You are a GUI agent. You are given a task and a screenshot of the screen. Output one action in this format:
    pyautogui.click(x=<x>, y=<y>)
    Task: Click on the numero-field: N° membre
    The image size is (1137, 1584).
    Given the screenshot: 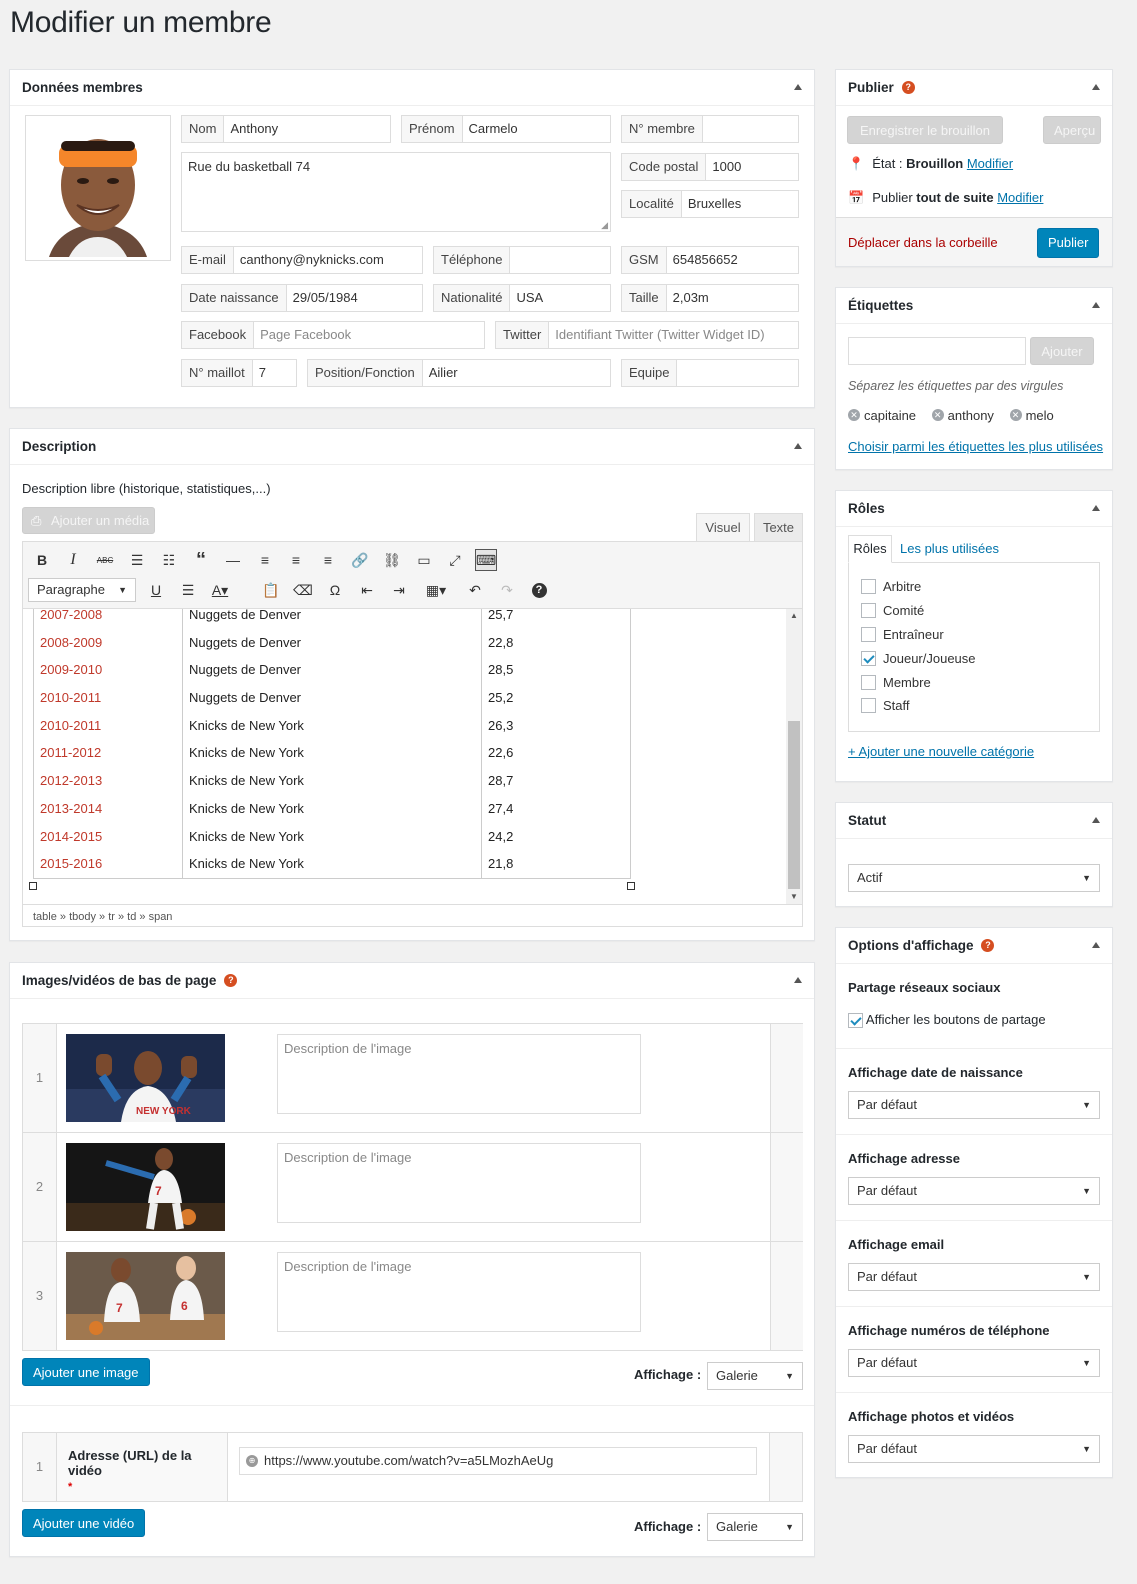 What is the action you would take?
    pyautogui.click(x=710, y=129)
    